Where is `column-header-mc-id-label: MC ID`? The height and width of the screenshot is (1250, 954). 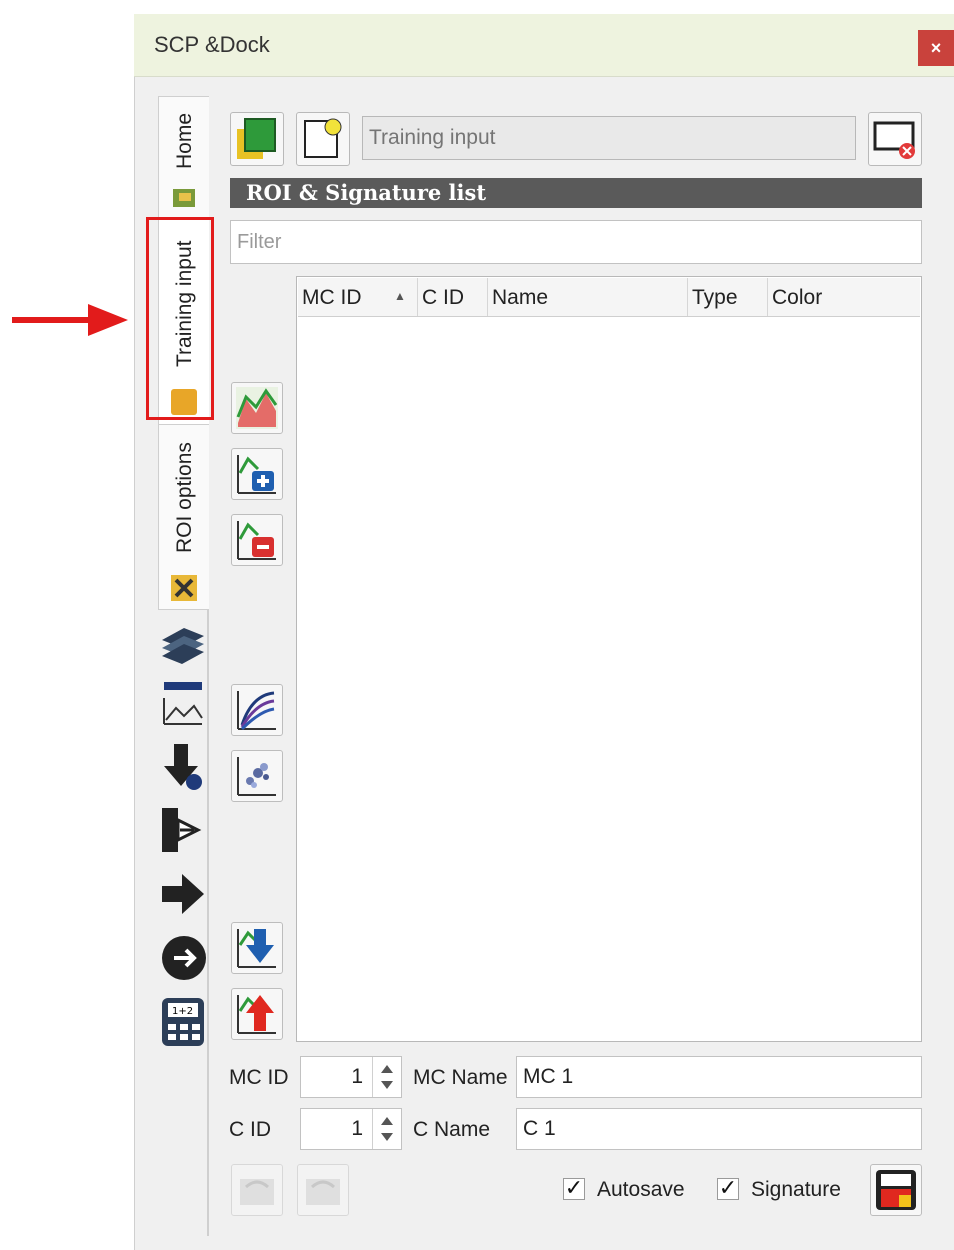 column-header-mc-id-label: MC ID is located at coordinates (332, 297).